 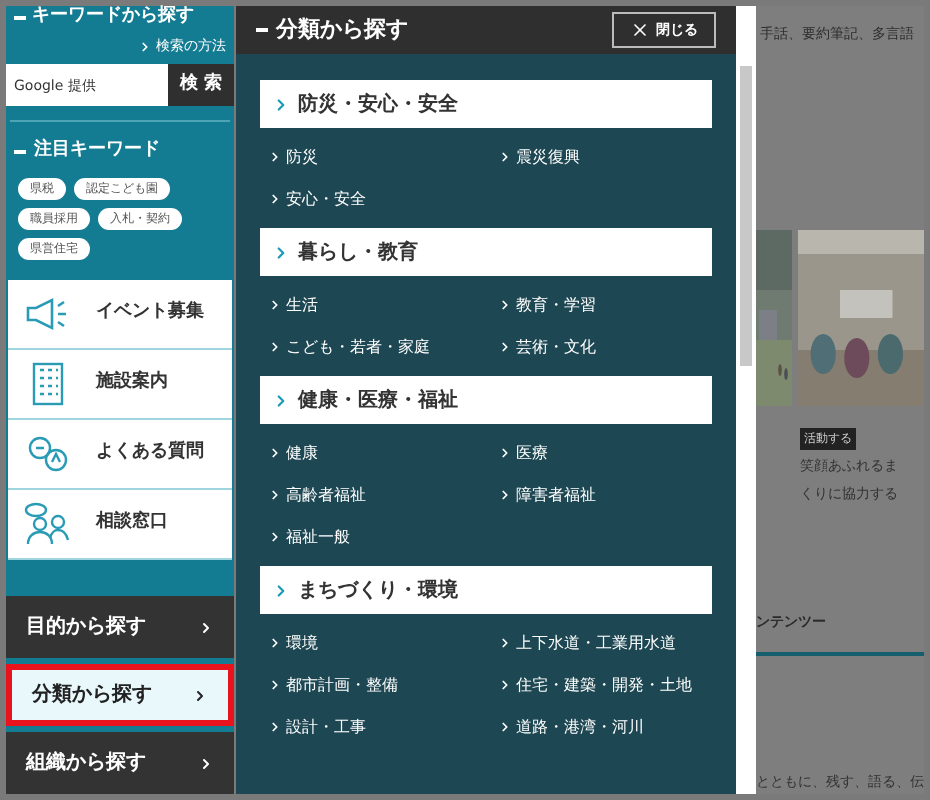 I want to click on people-icon, so click(x=48, y=523).